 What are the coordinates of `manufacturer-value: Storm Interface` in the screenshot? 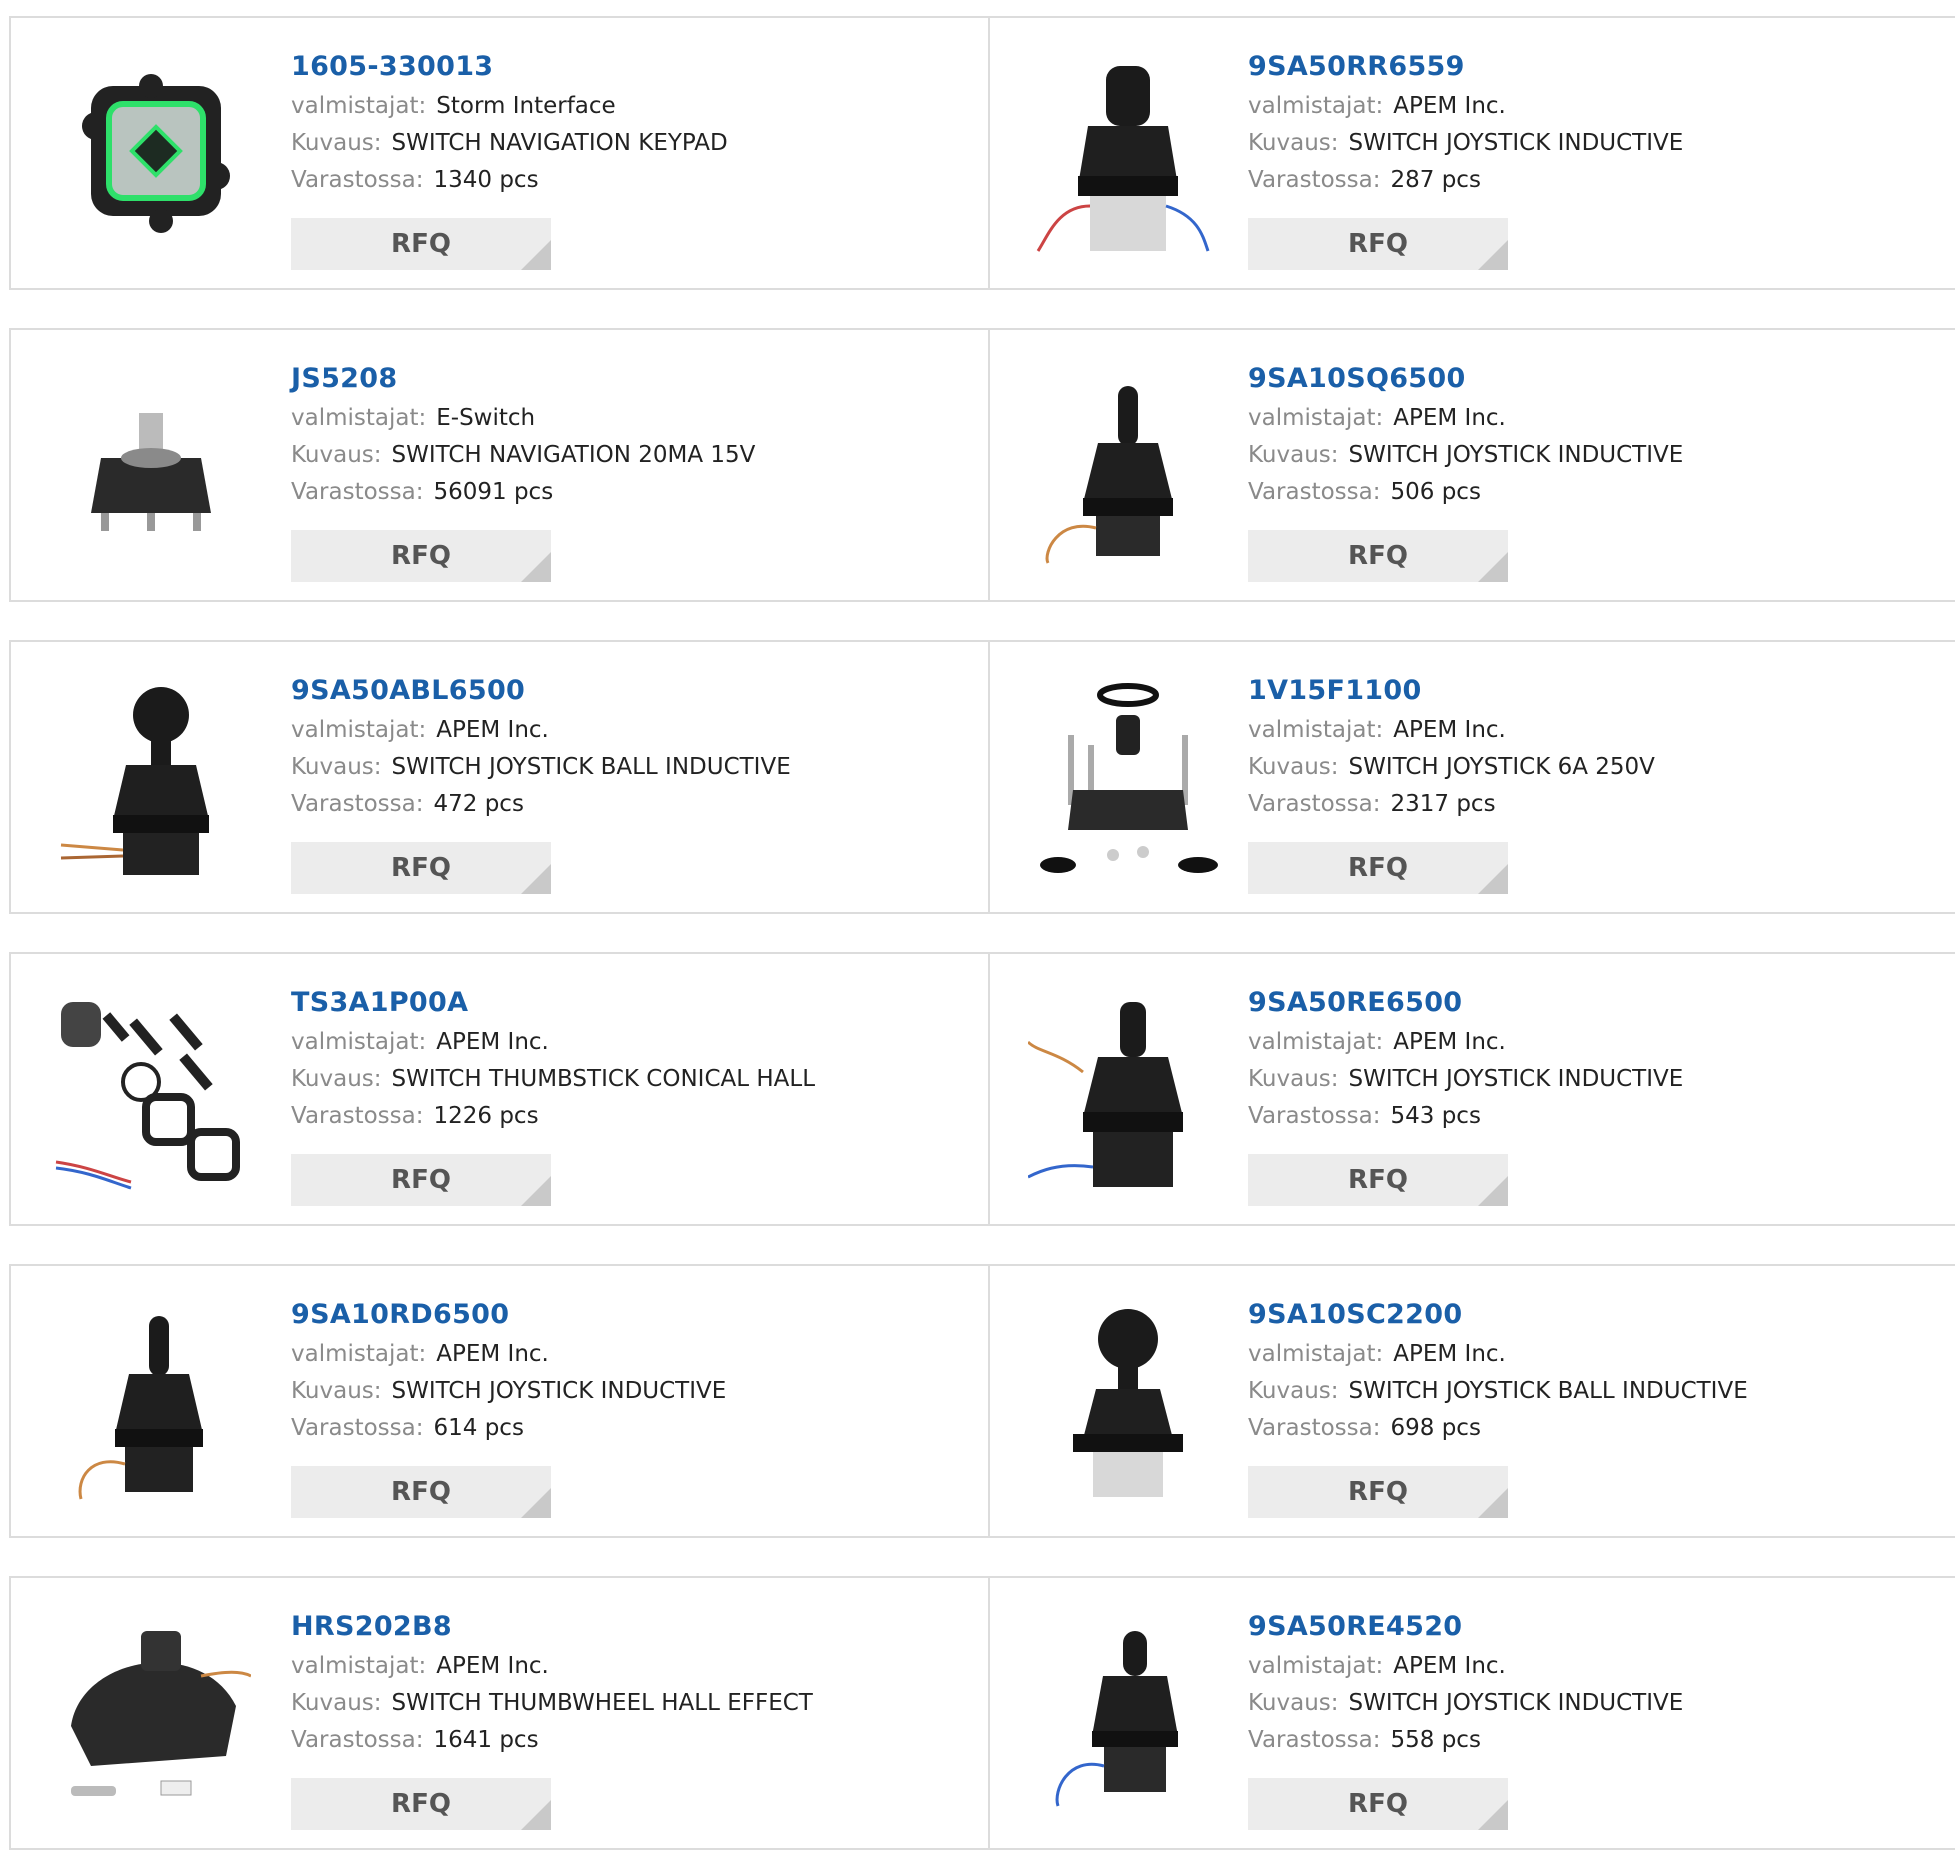 It's located at (526, 106).